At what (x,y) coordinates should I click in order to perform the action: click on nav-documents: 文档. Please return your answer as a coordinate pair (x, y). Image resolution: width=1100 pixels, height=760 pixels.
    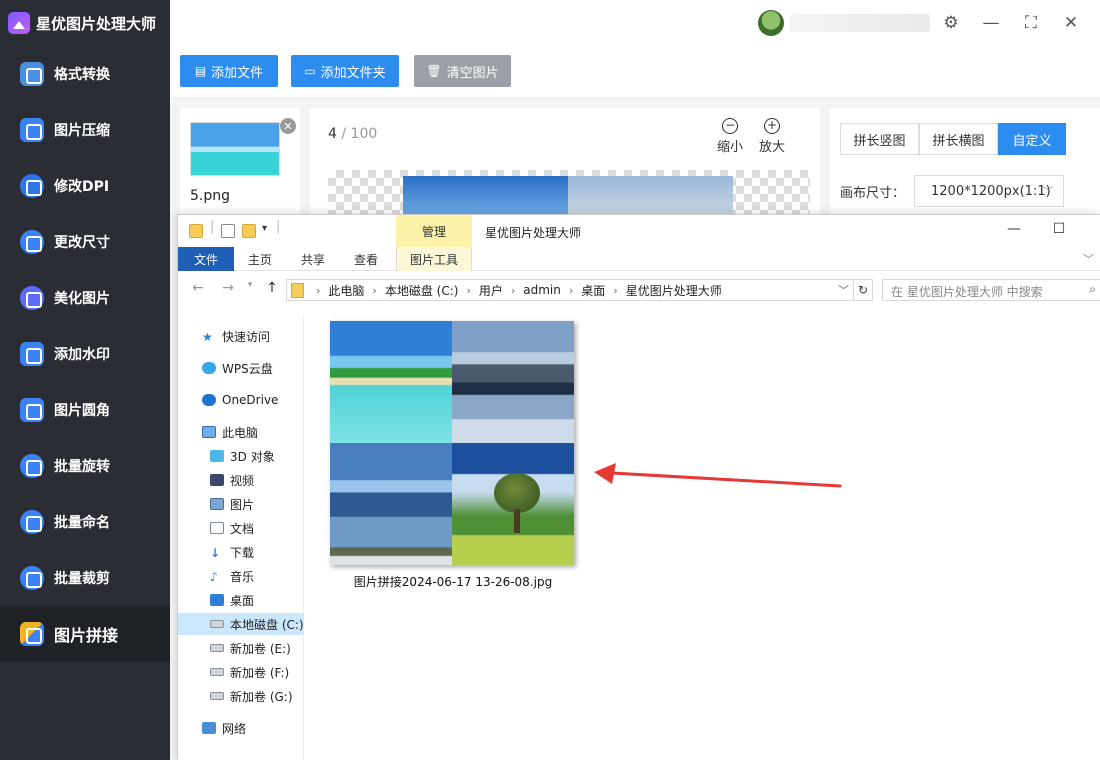
    Looking at the image, I should click on (232, 528).